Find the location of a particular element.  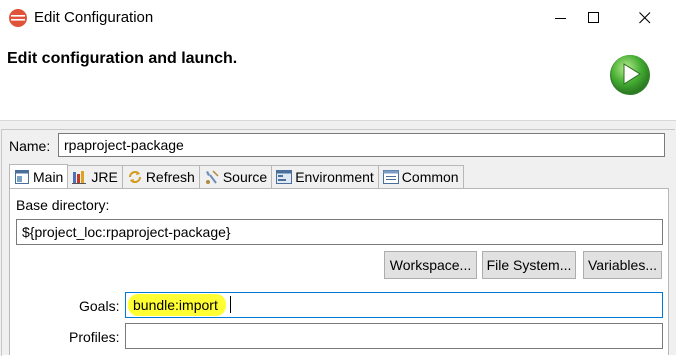

goals-field: bundle:import is located at coordinates (394, 305).